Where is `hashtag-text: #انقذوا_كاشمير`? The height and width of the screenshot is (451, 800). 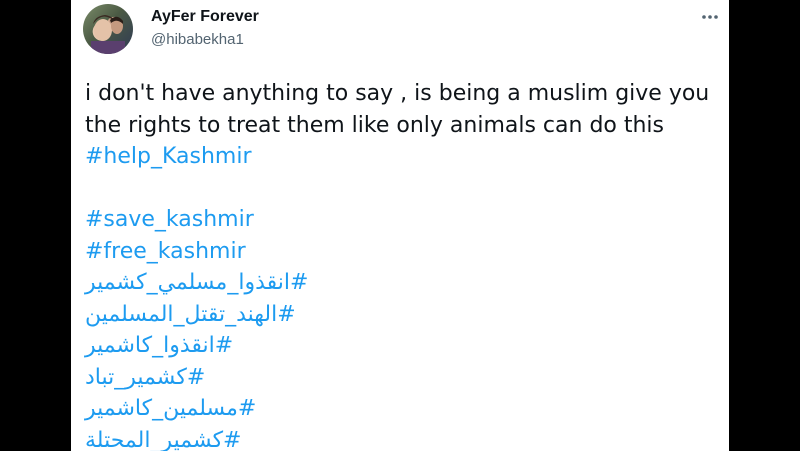
hashtag-text: #انقذوا_كاشمير is located at coordinates (159, 345).